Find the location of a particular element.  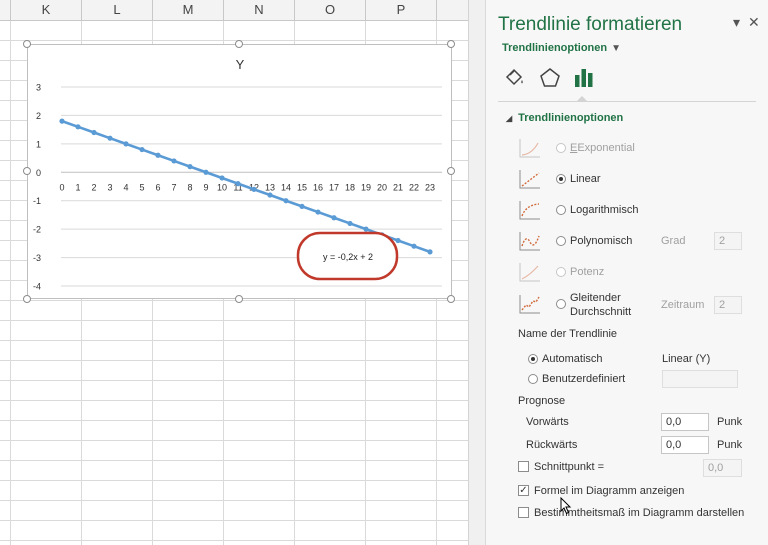

x-tick-label: 0 is located at coordinates (61, 187).